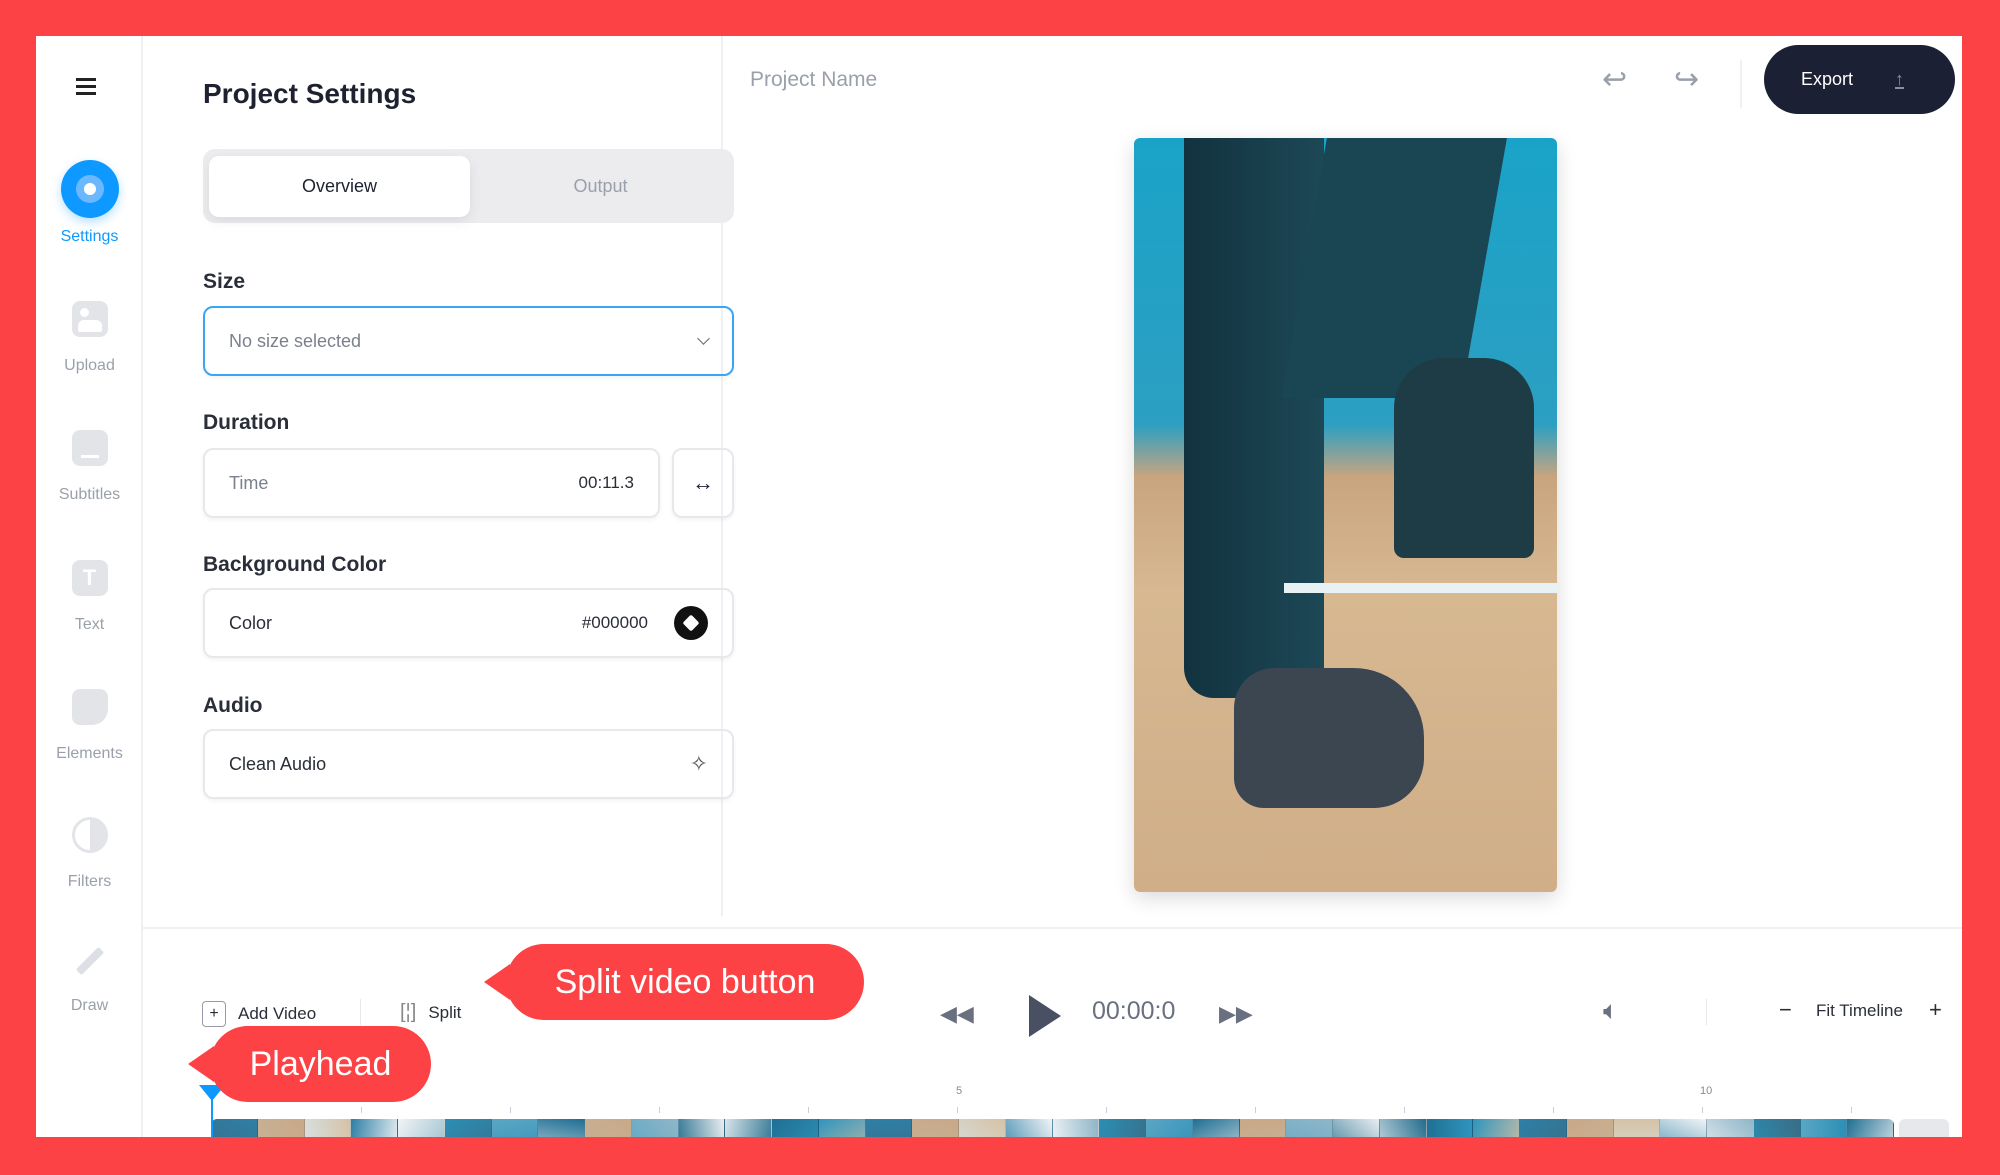  I want to click on time-label: Time, so click(249, 482).